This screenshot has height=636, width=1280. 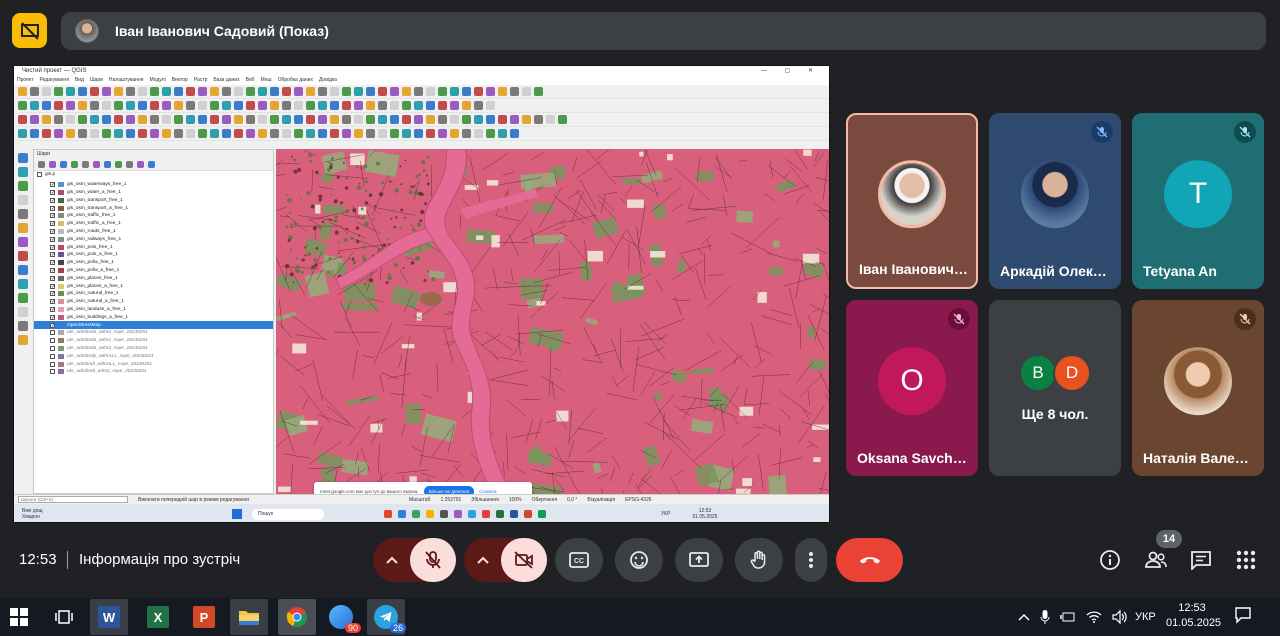 What do you see at coordinates (153, 294) in the screenshot?
I see `layer-item: ✓ gis_osm_natural_free_1` at bounding box center [153, 294].